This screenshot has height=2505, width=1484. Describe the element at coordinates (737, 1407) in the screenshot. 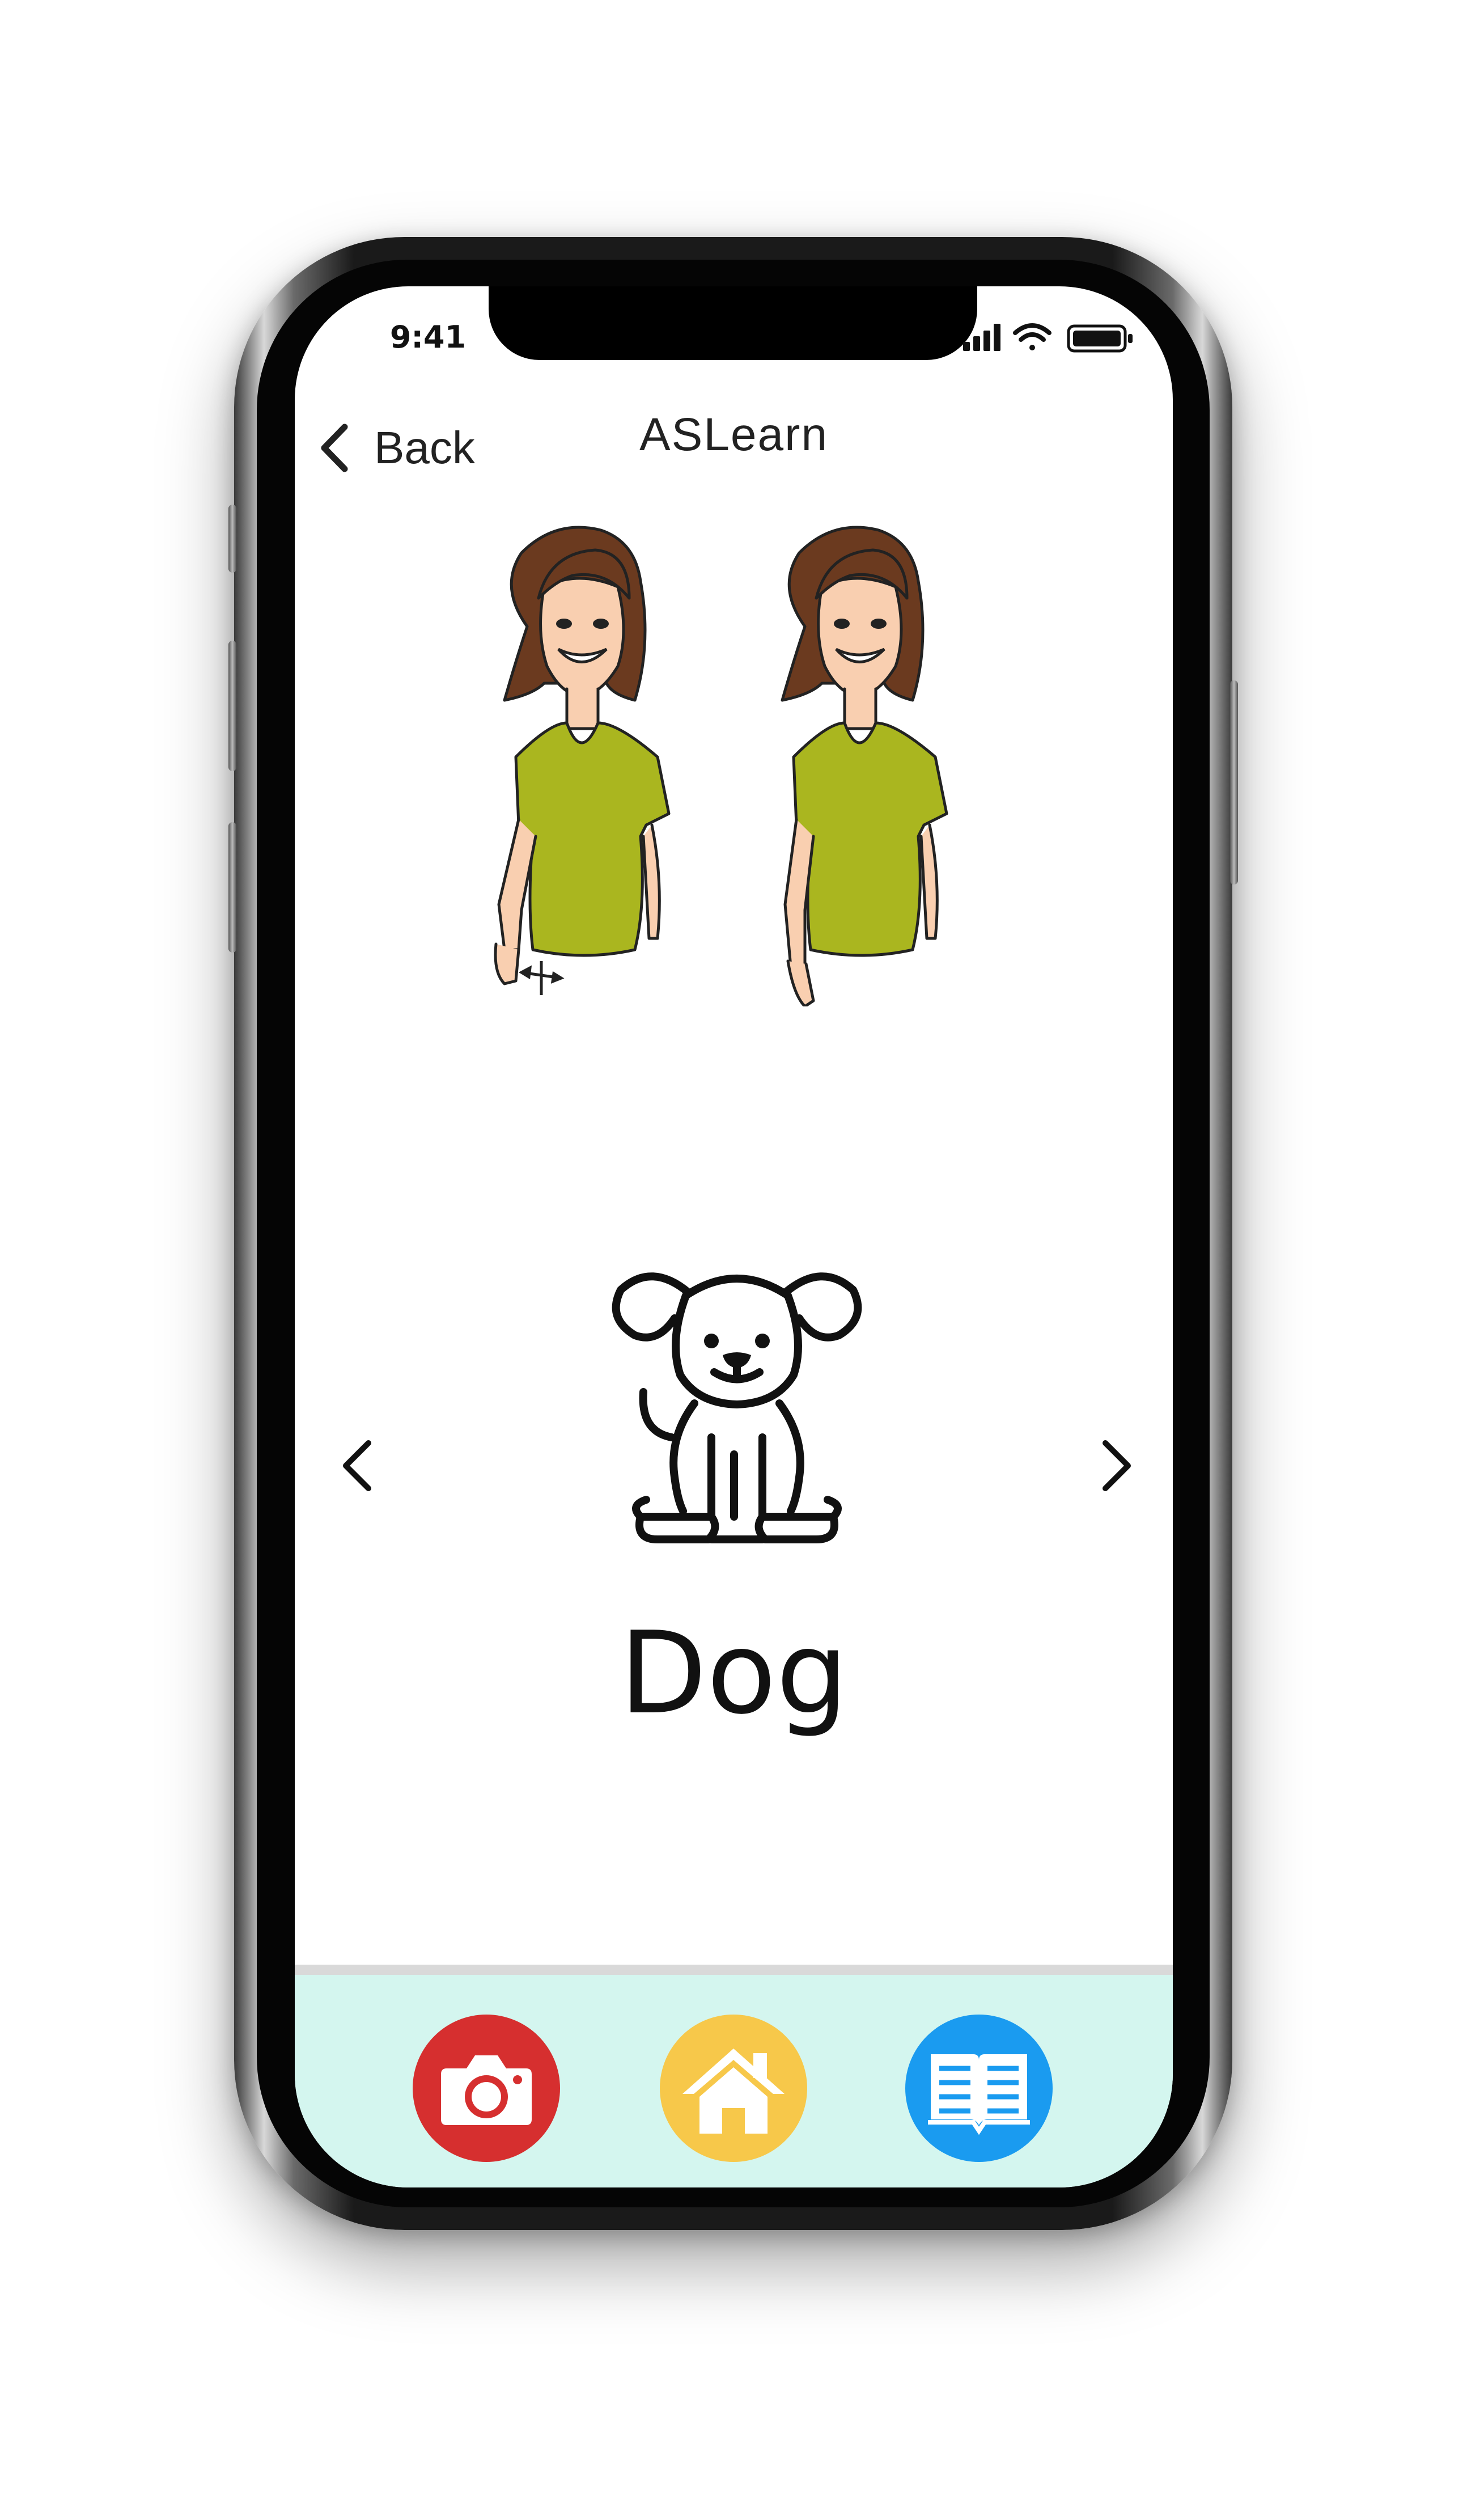

I see `dog-icon` at that location.